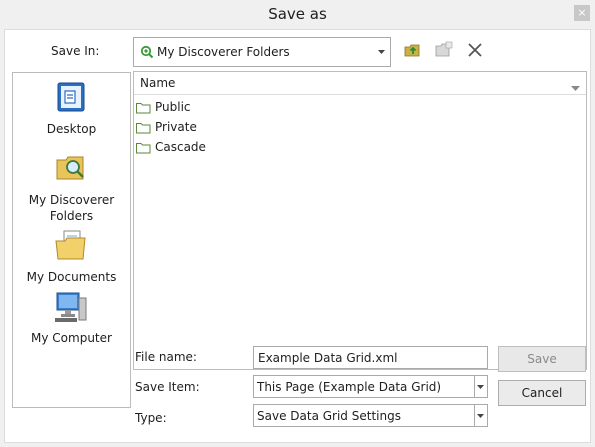  Describe the element at coordinates (329, 416) in the screenshot. I see `type-value: Save Data Grid Settings` at that location.